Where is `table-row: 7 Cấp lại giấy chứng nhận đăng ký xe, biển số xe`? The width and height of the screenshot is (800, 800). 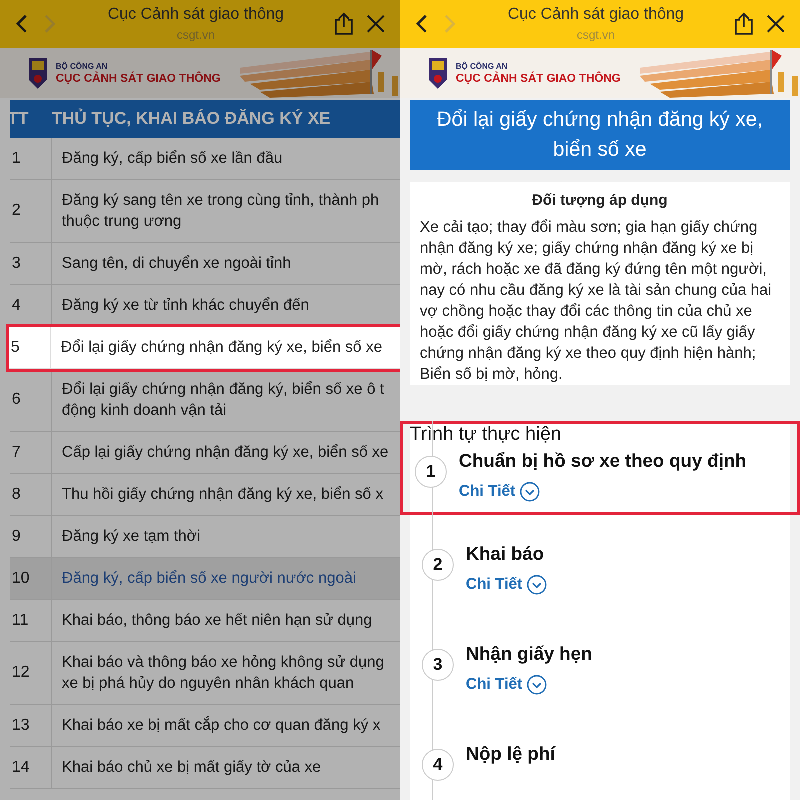
table-row: 7 Cấp lại giấy chứng nhận đăng ký xe, biển số xe is located at coordinates (205, 453).